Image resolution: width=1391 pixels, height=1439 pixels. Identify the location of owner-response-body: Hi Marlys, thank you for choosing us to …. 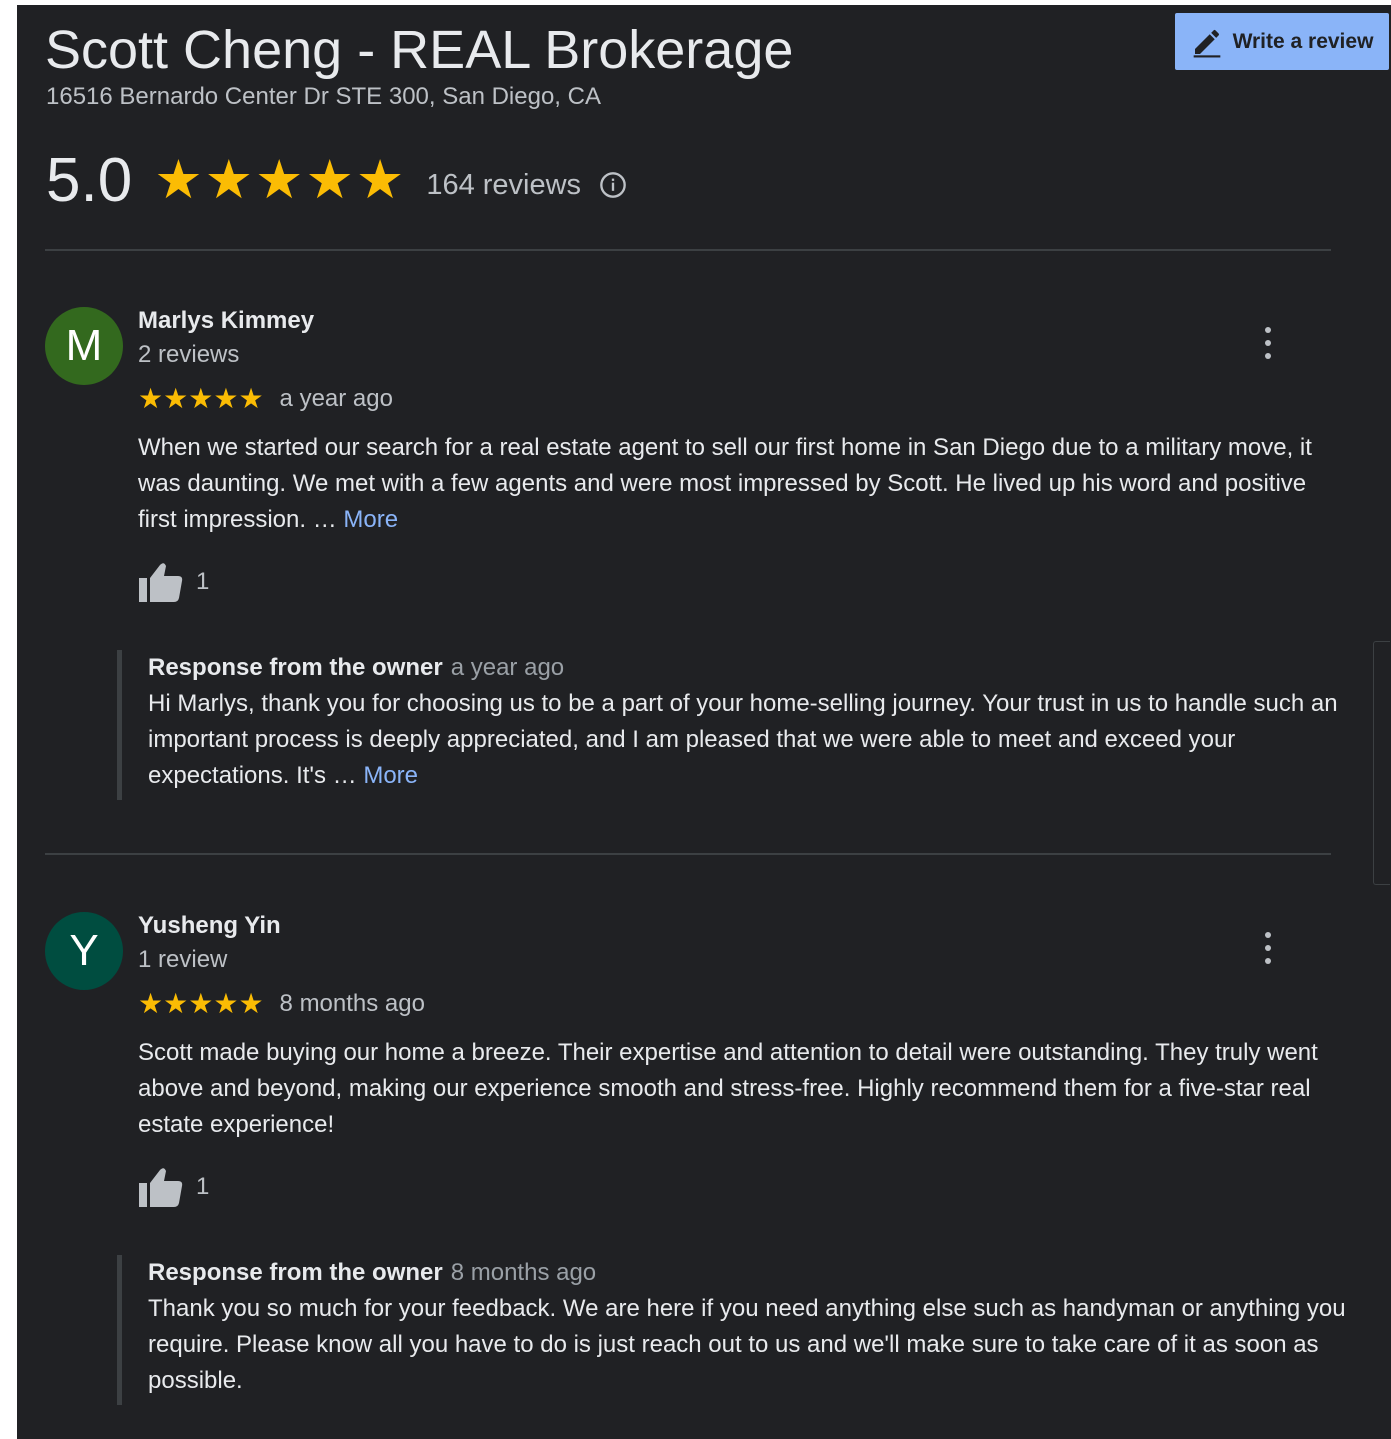
(743, 739).